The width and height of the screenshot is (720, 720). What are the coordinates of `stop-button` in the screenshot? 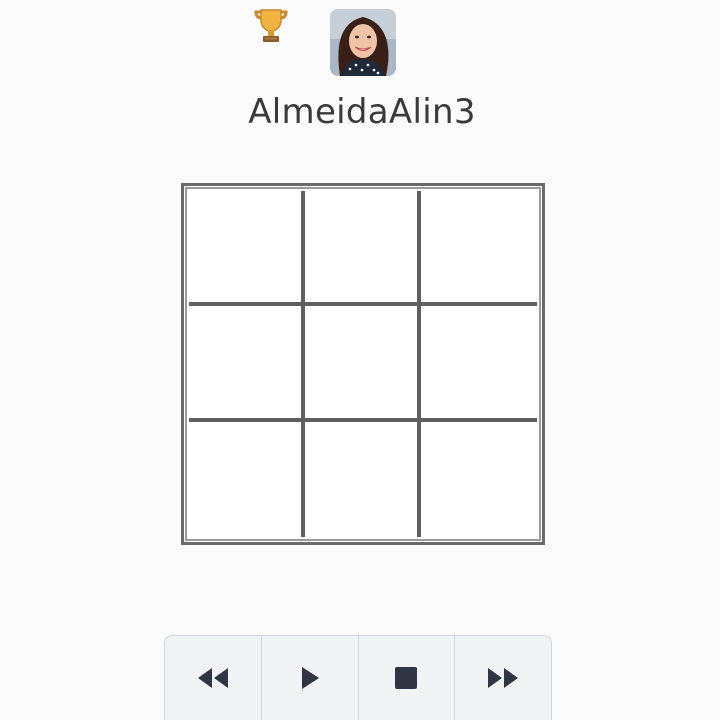 It's located at (407, 678).